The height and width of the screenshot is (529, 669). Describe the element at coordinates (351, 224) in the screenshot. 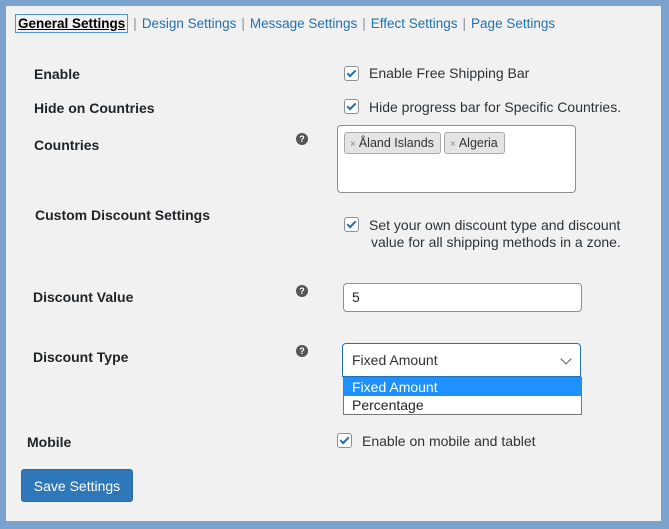

I see `custom-discount-checkbox` at that location.